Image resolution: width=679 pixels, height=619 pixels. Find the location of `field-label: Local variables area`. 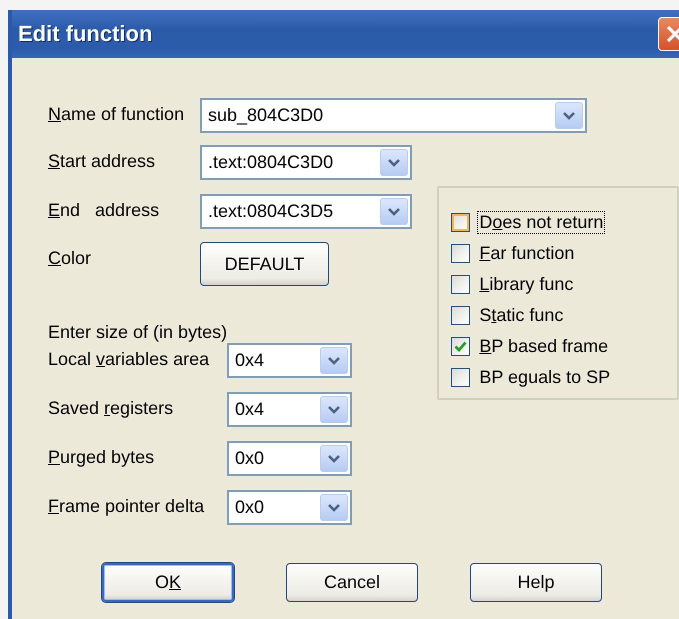

field-label: Local variables area is located at coordinates (129, 359).